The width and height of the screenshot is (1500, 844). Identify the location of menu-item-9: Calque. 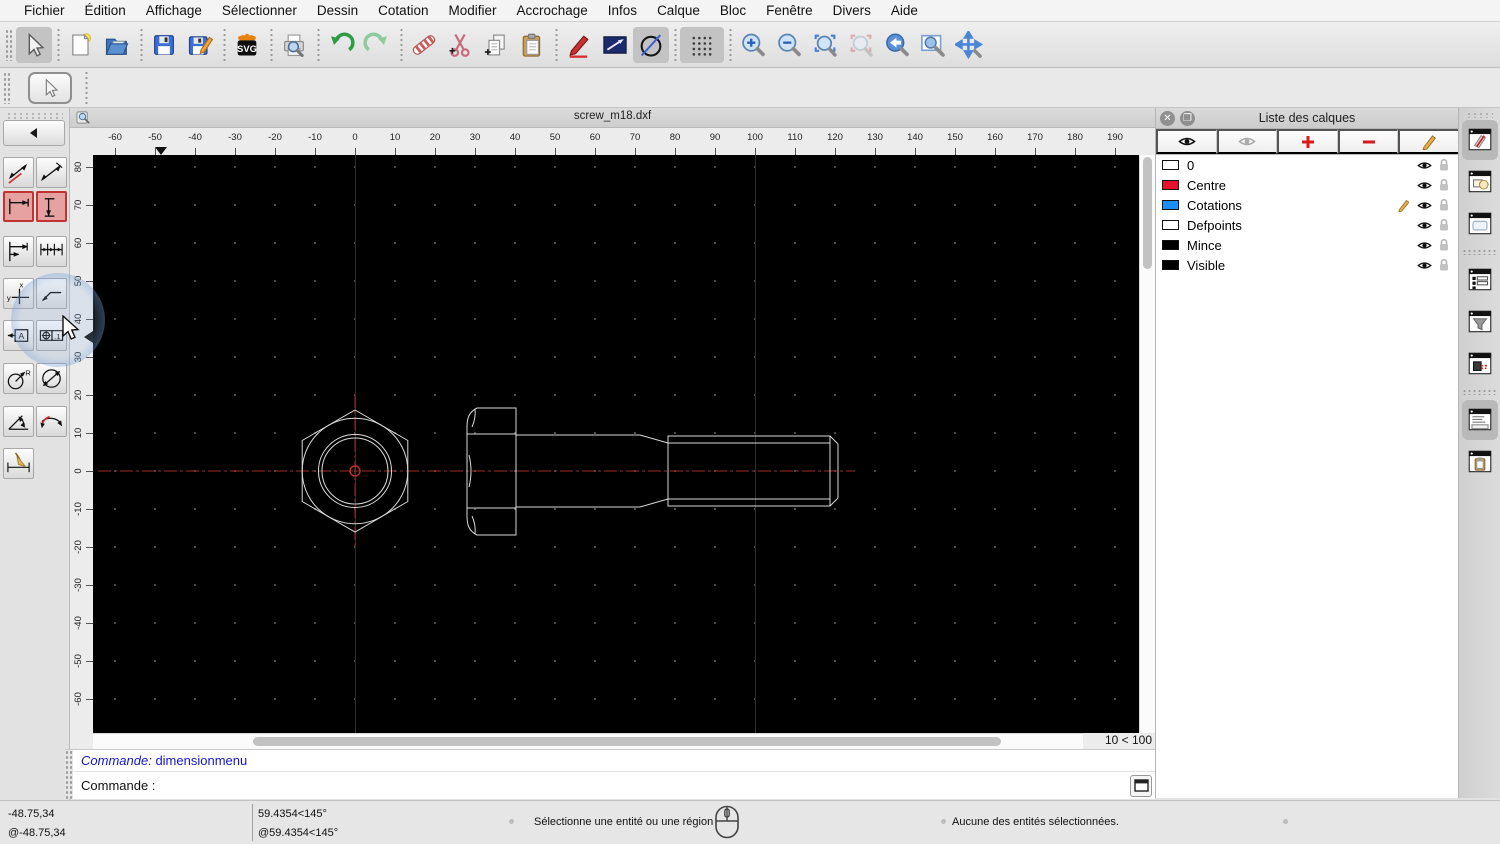
(678, 10).